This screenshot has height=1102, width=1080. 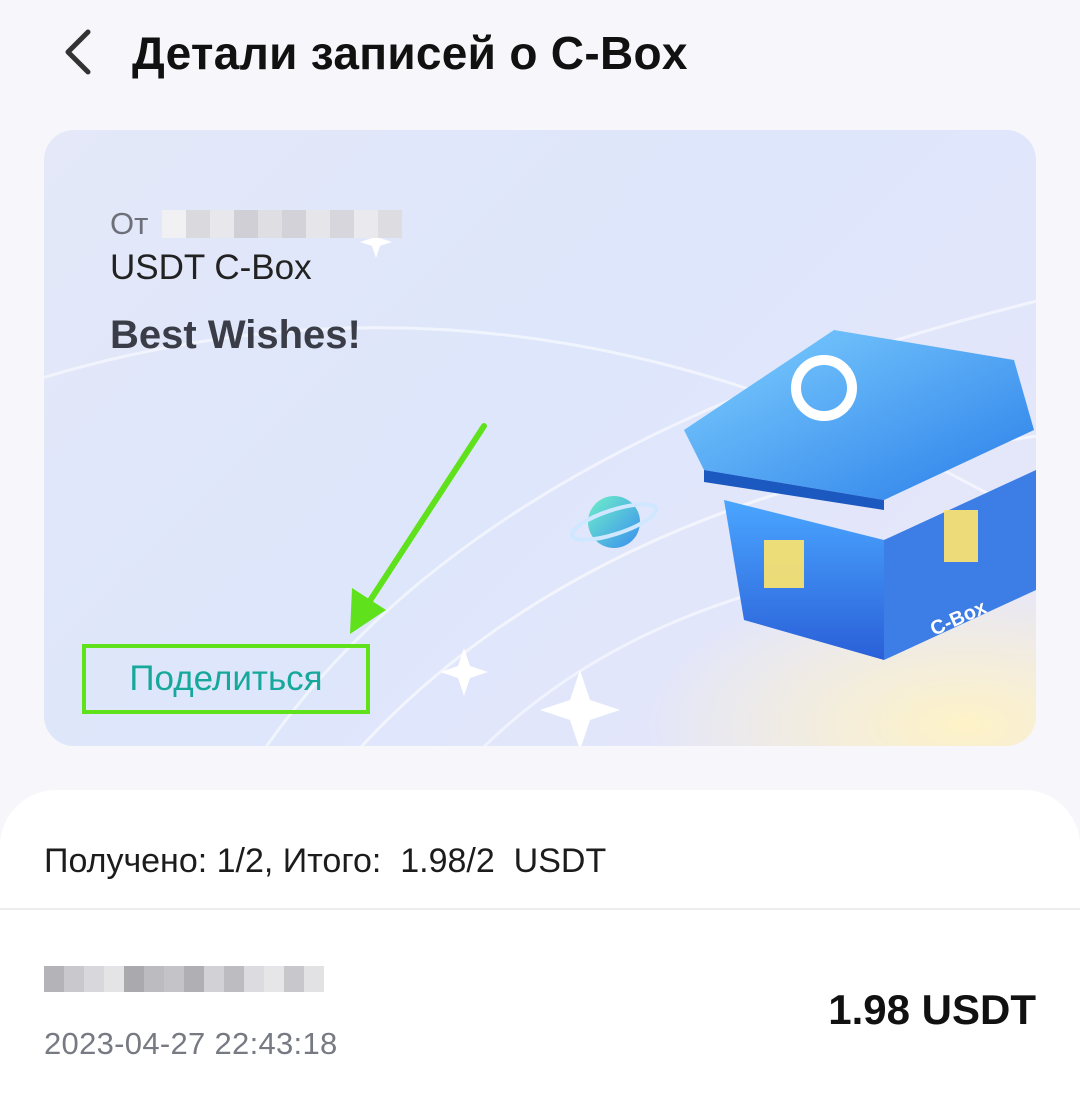 What do you see at coordinates (418, 528) in the screenshot?
I see `highlight-arrow` at bounding box center [418, 528].